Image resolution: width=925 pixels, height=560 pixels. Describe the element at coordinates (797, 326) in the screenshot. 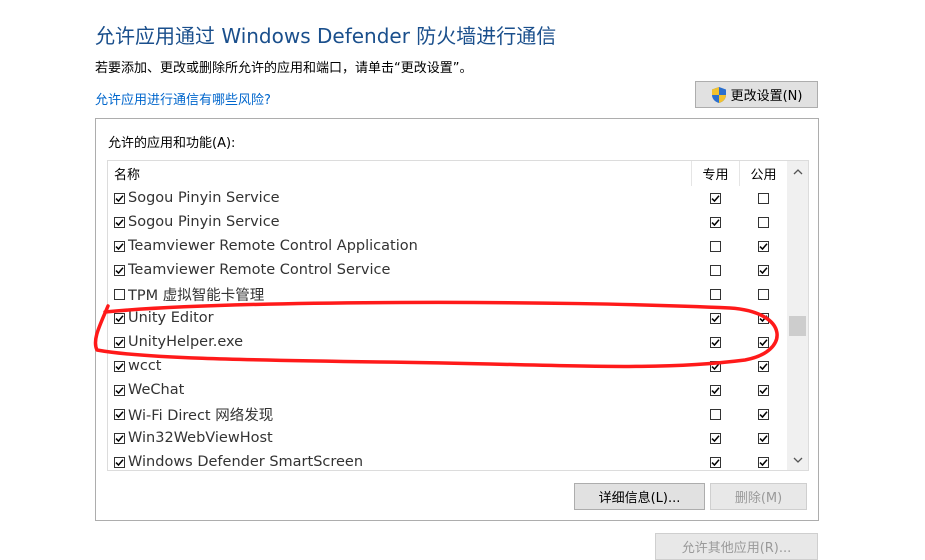

I see `scrollbar-thumb` at that location.